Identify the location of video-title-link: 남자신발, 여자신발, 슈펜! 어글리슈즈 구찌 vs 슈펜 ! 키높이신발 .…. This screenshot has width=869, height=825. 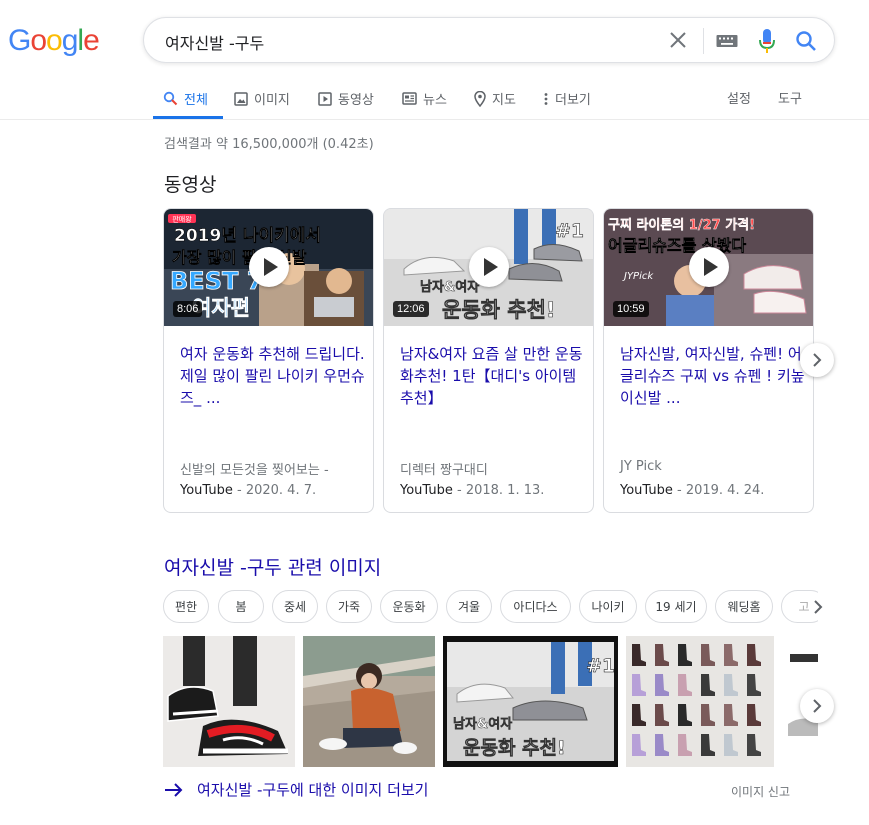
(712, 376).